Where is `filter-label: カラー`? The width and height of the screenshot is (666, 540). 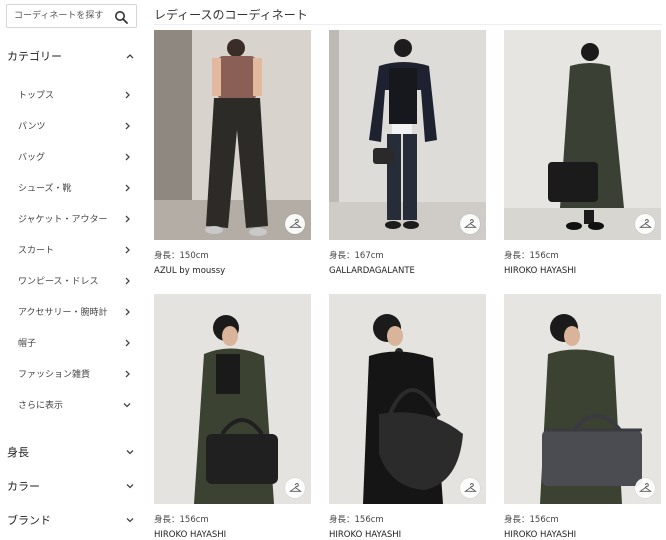
filter-label: カラー is located at coordinates (23, 486).